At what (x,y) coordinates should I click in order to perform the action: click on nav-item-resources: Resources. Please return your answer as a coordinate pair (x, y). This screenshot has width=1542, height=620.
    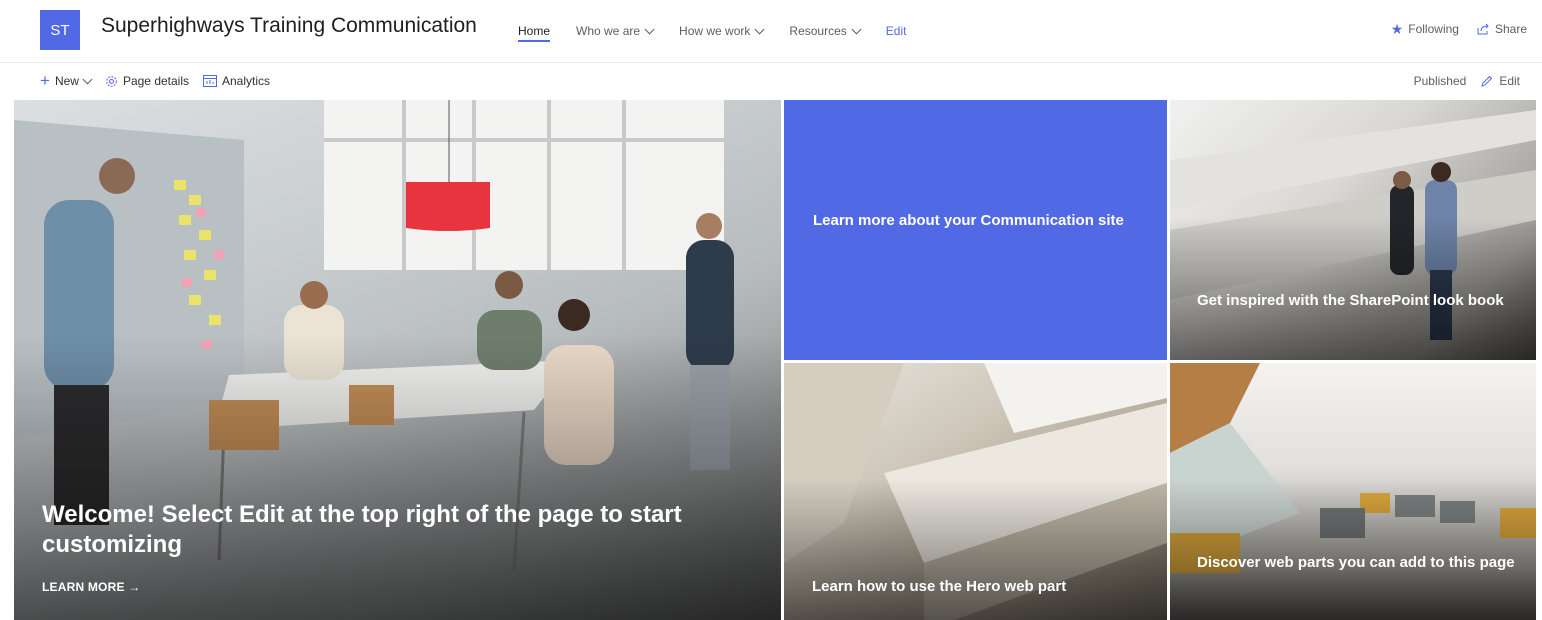
    Looking at the image, I should click on (825, 31).